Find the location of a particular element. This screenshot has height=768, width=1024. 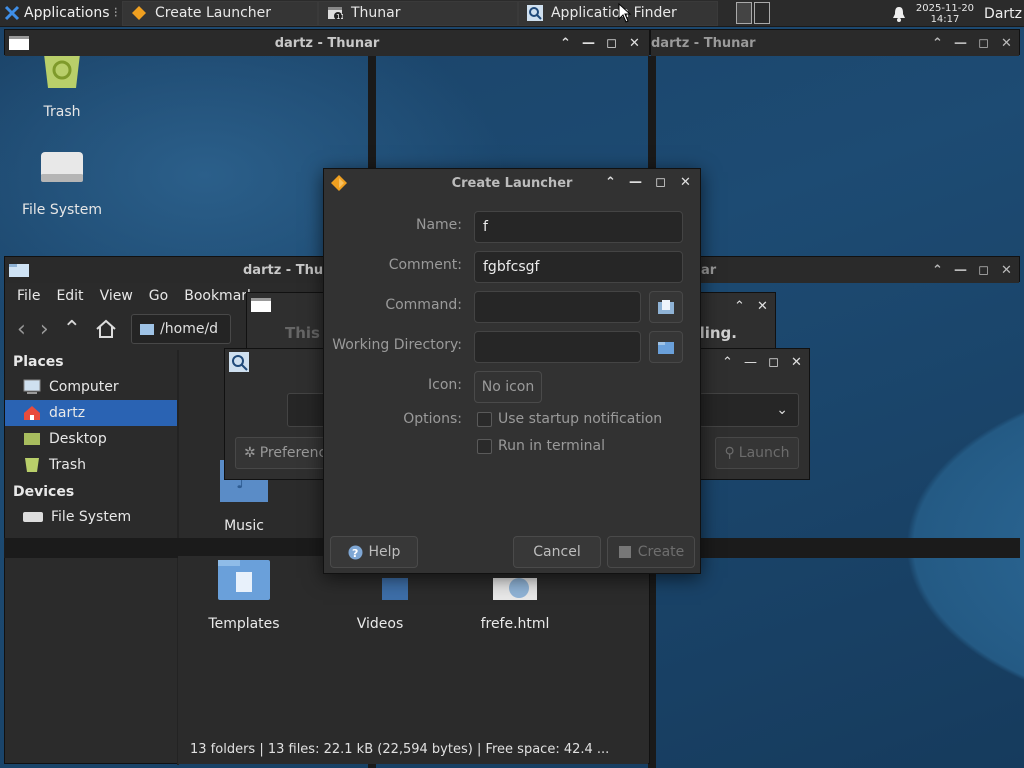

cancel-button: Cancel is located at coordinates (557, 552).